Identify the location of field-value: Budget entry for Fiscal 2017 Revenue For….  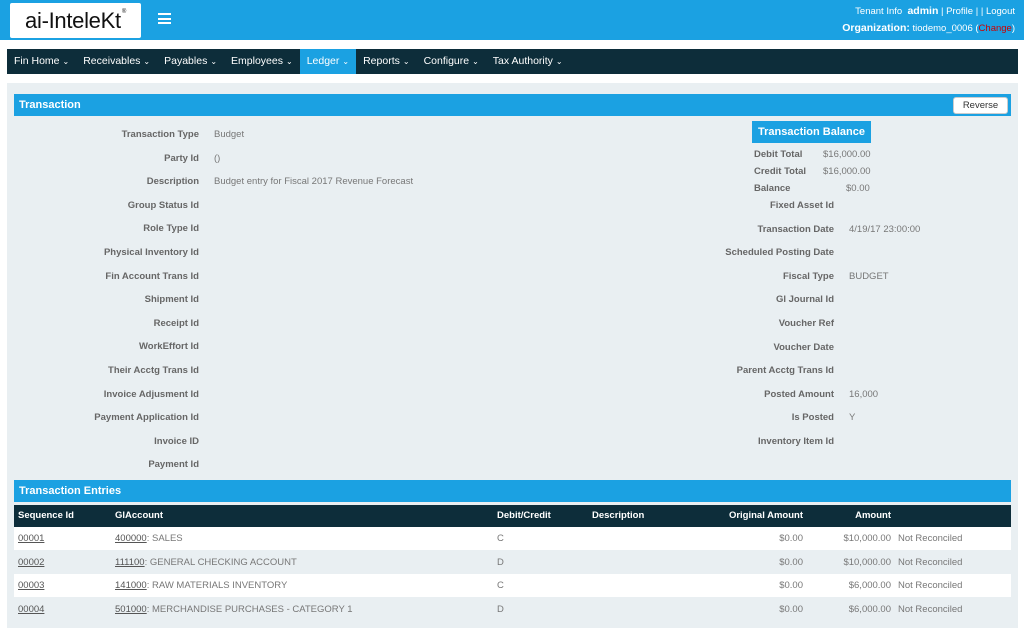
(314, 182).